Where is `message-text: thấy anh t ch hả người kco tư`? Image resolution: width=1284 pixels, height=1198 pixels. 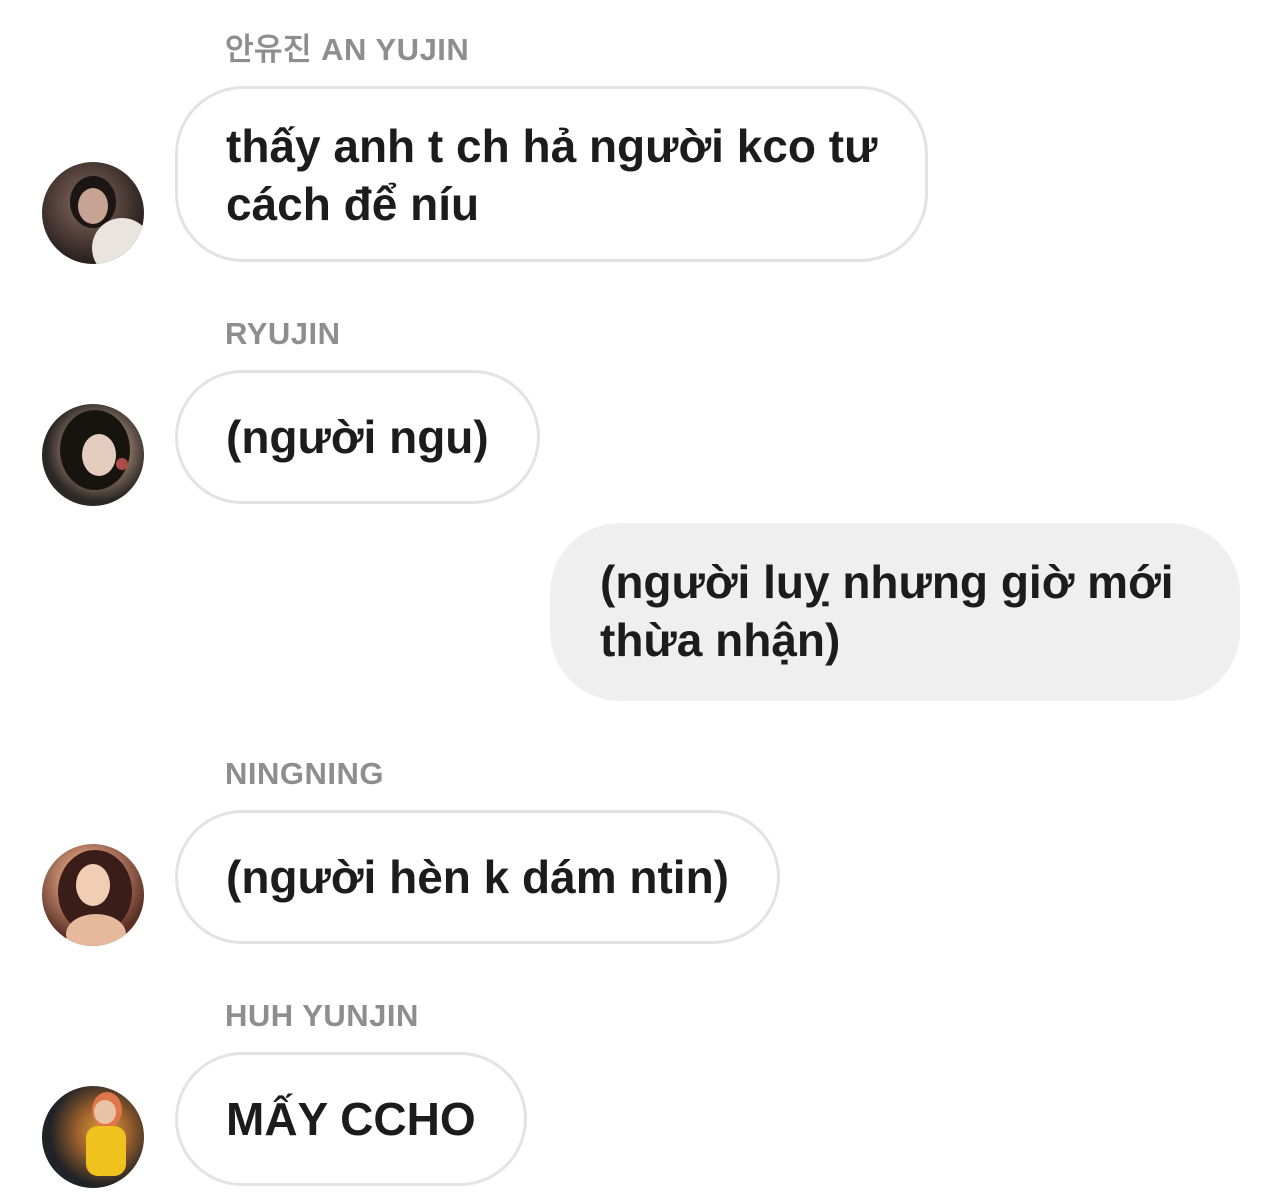 message-text: thấy anh t ch hả người kco tư is located at coordinates (552, 146).